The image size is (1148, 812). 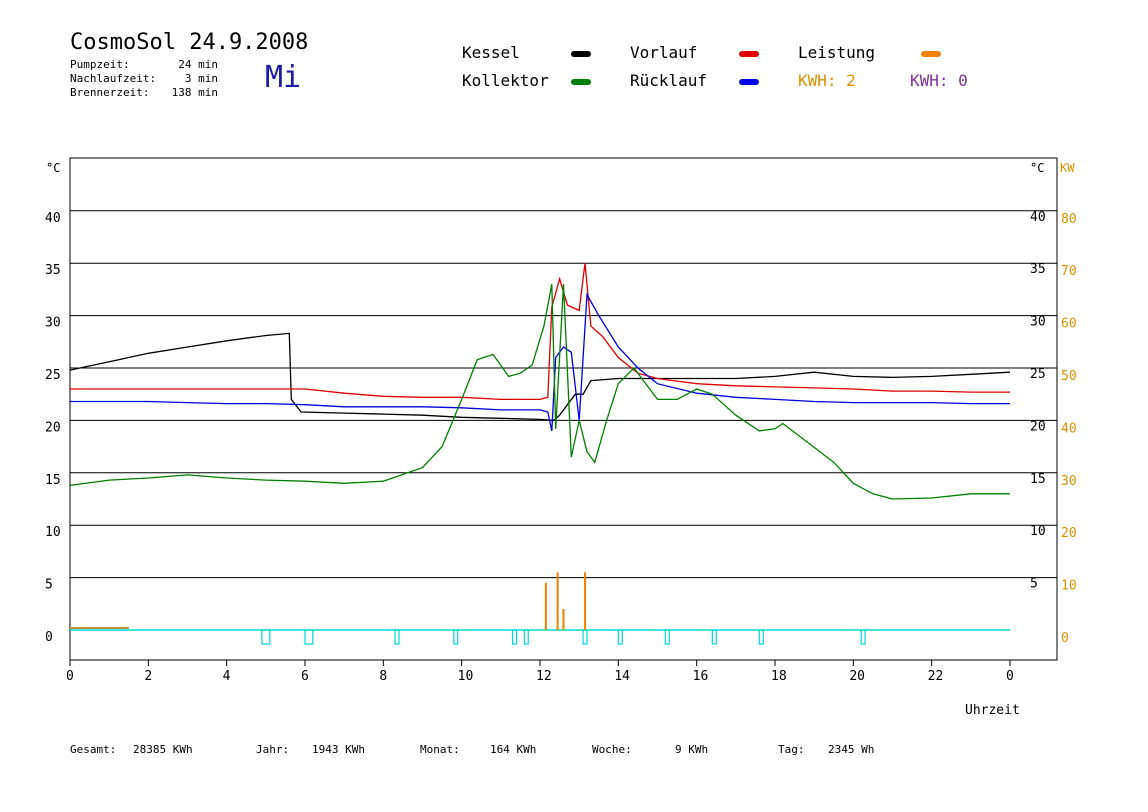 What do you see at coordinates (383, 676) in the screenshot?
I see `x-tick-label: 8` at bounding box center [383, 676].